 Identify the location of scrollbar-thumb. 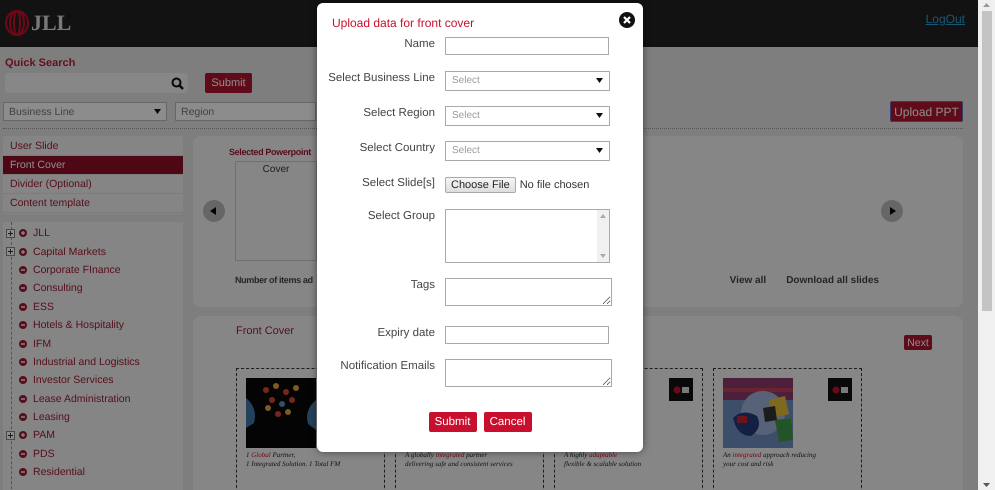
(987, 161).